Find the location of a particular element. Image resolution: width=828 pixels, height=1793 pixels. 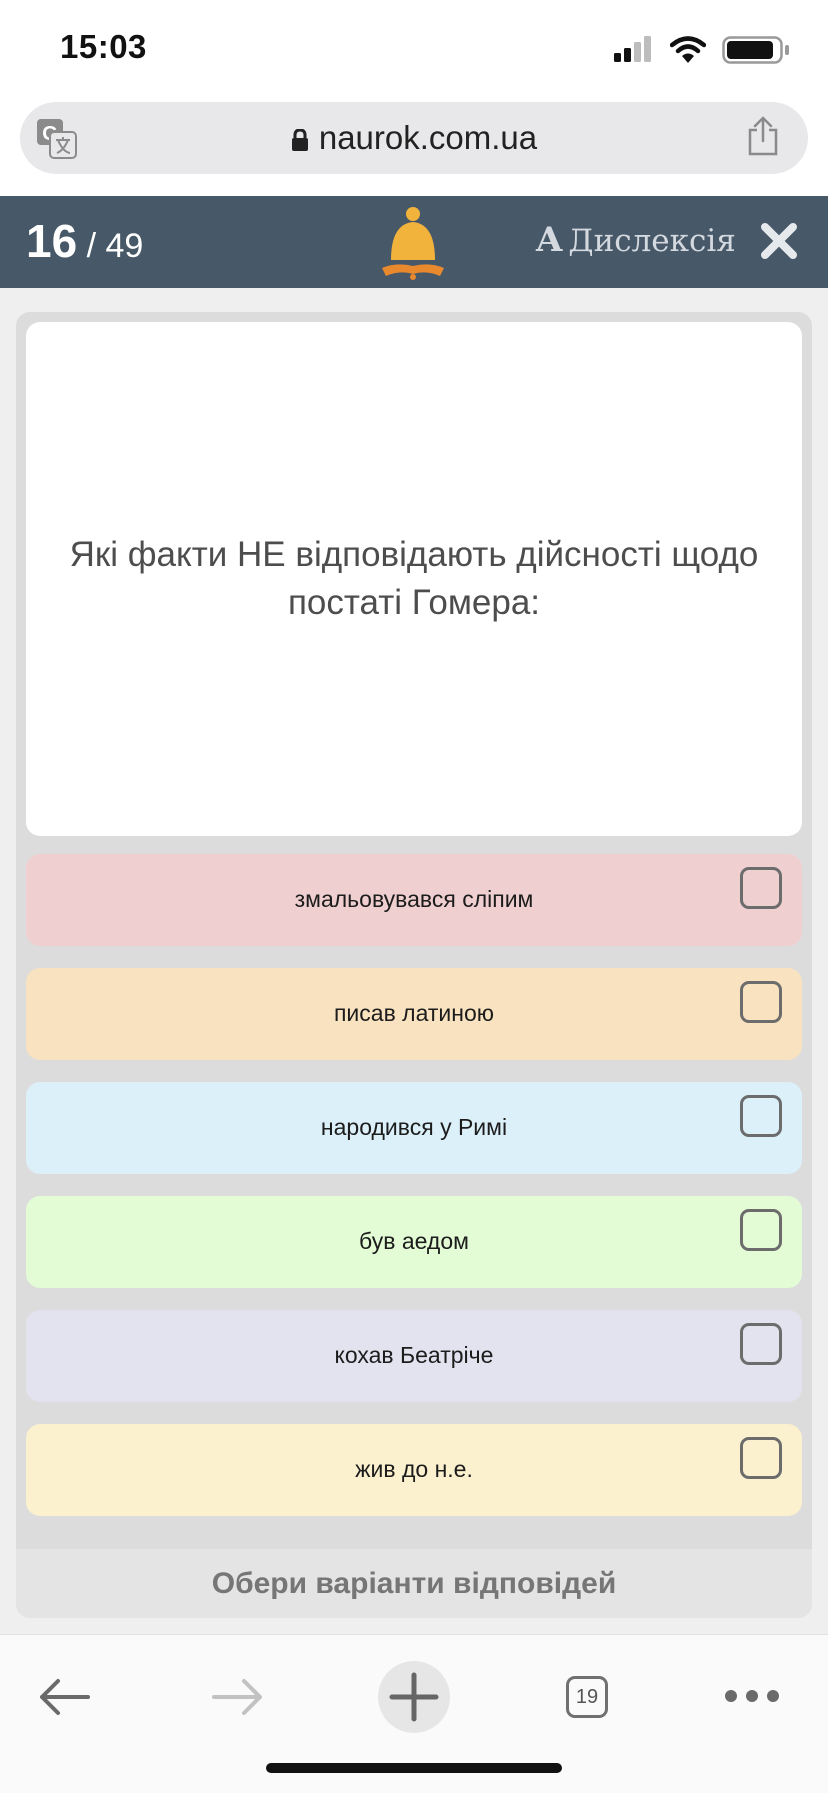

answer-option: змальовувався сліпим is located at coordinates (414, 900).